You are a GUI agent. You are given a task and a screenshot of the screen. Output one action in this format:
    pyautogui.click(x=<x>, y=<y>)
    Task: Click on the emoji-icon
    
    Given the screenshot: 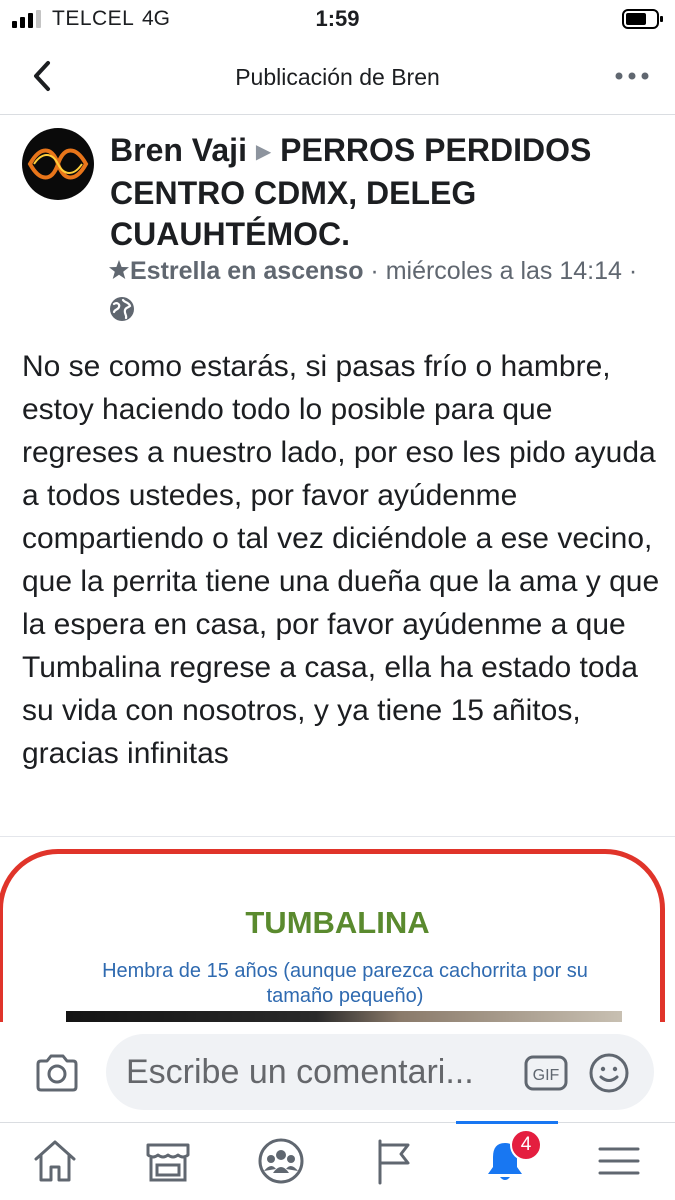 What is the action you would take?
    pyautogui.click(x=609, y=1073)
    